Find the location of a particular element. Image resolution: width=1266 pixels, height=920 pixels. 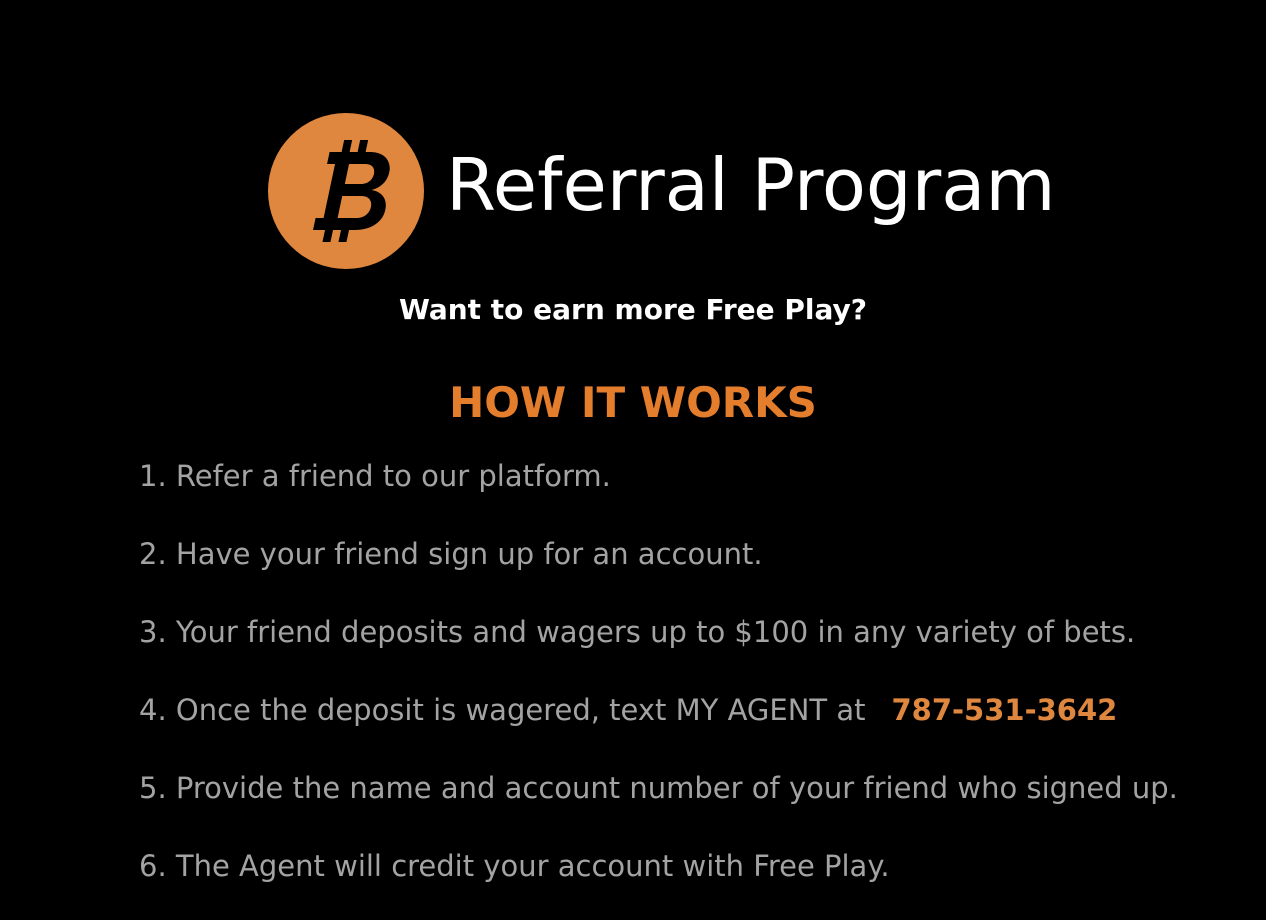

bitcoin-icon is located at coordinates (351, 191).